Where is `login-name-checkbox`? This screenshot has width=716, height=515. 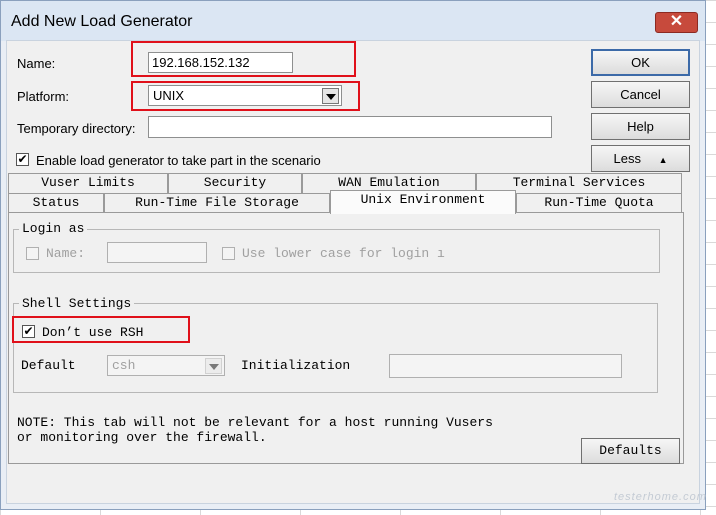 login-name-checkbox is located at coordinates (32, 253).